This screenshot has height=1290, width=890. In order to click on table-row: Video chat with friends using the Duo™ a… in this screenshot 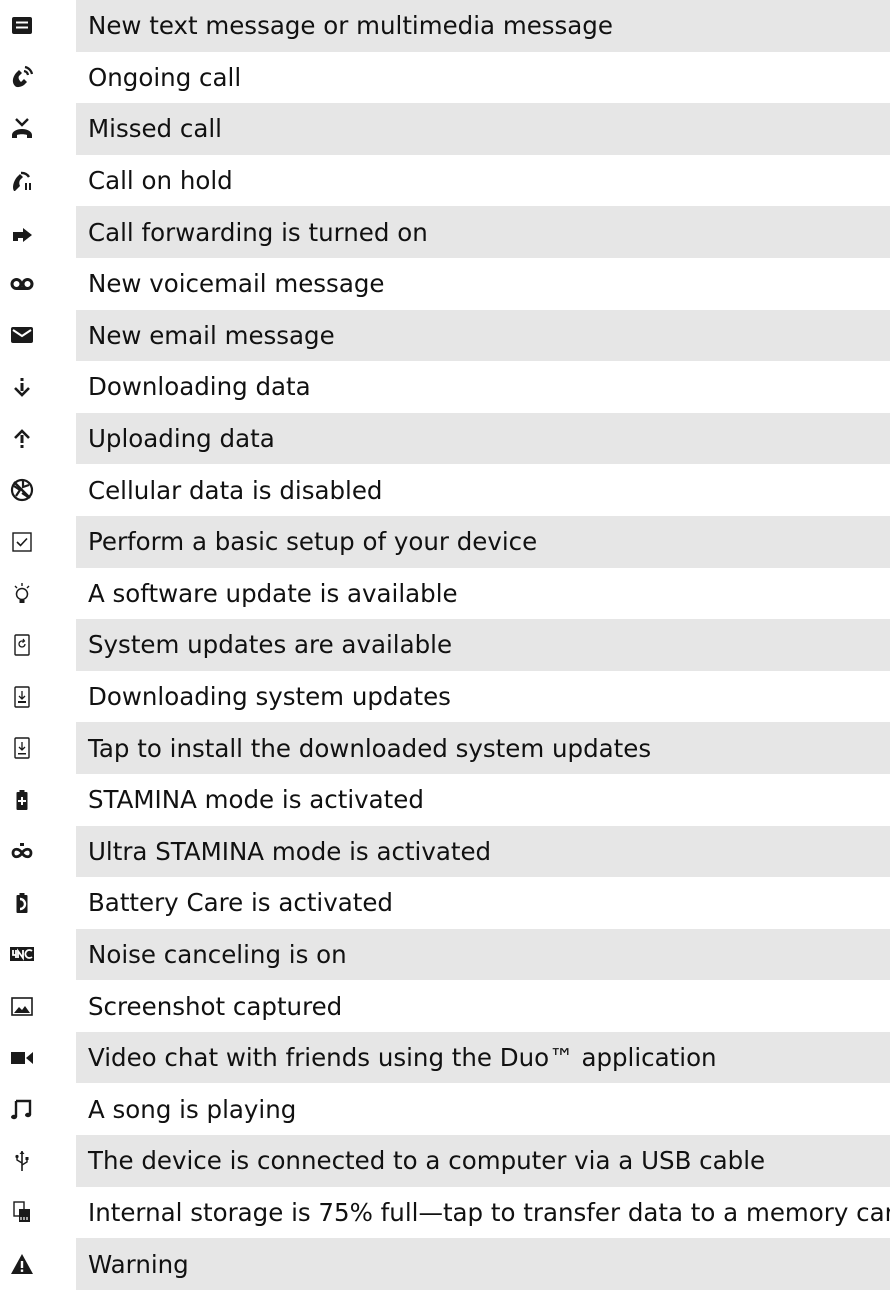, I will do `click(445, 1057)`.